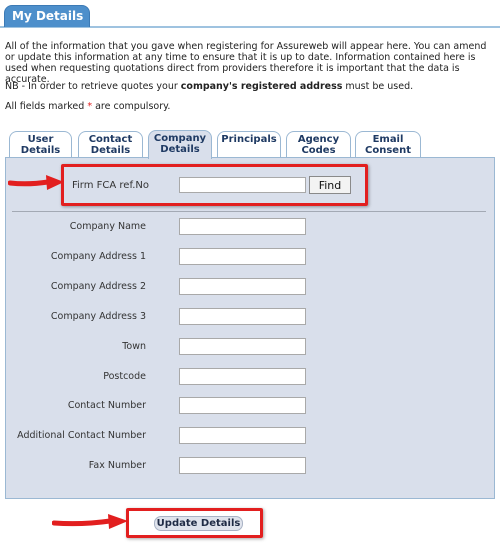 The width and height of the screenshot is (500, 544). Describe the element at coordinates (242, 376) in the screenshot. I see `postcode-input` at that location.